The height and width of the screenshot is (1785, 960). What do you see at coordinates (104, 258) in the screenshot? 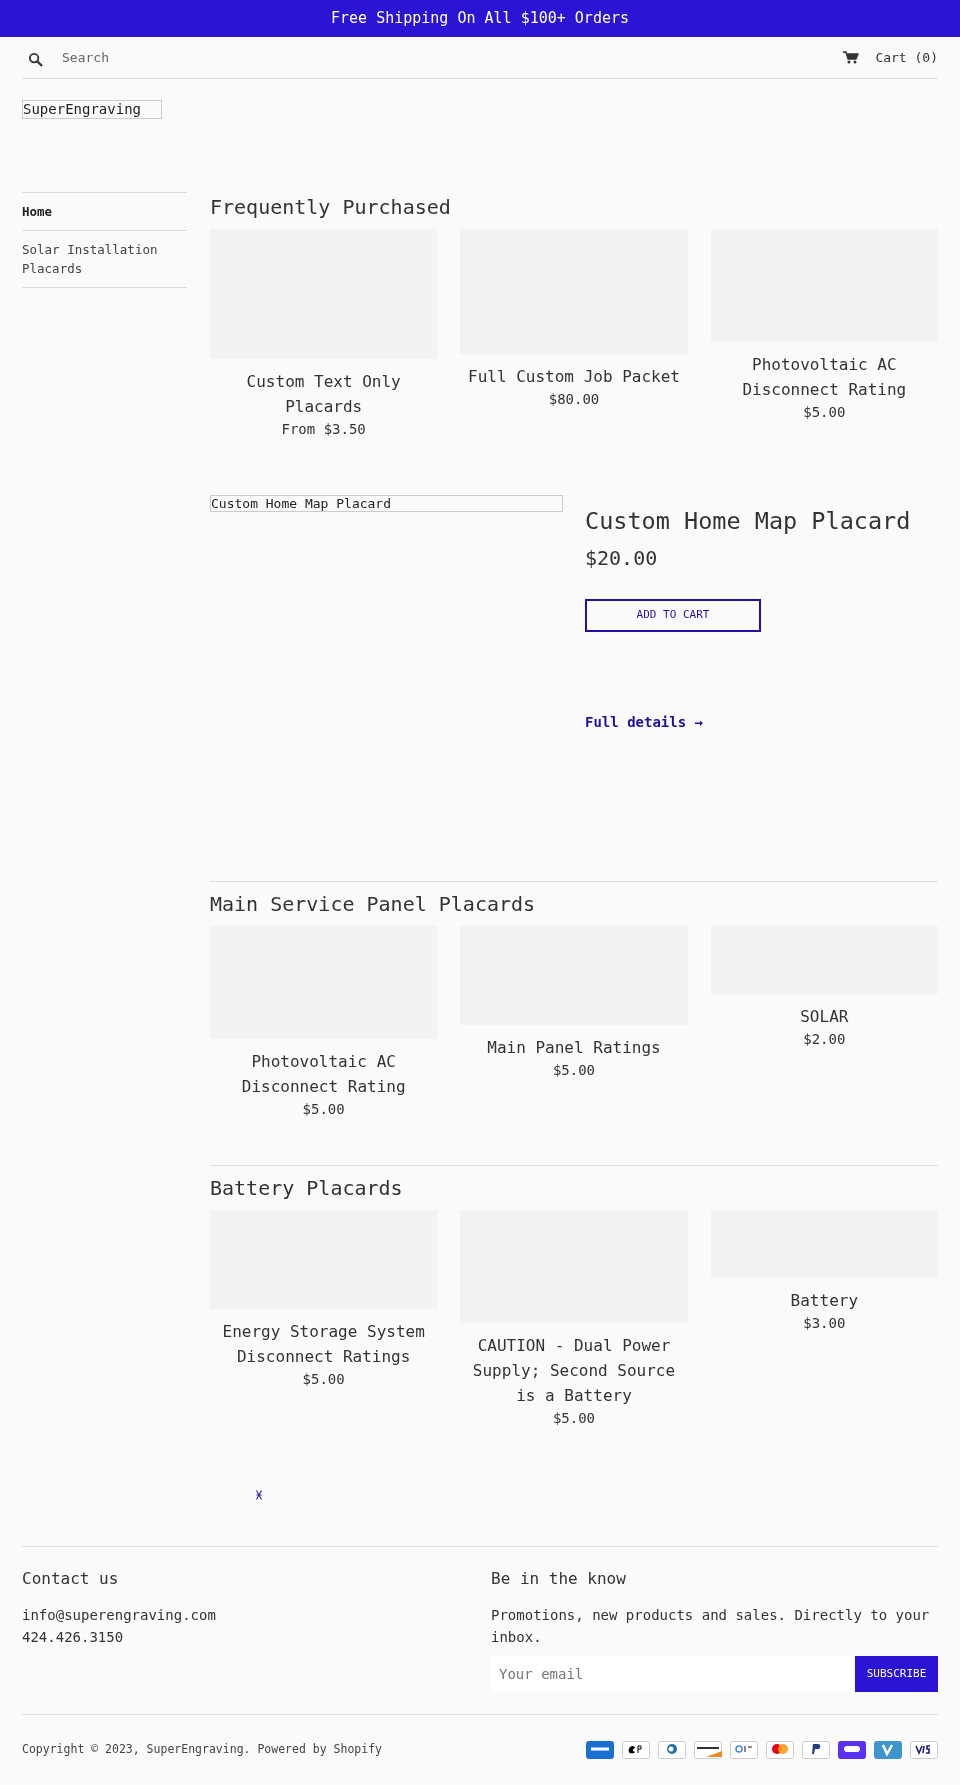
I see `sidebar-link: Solar Installation Placards` at bounding box center [104, 258].